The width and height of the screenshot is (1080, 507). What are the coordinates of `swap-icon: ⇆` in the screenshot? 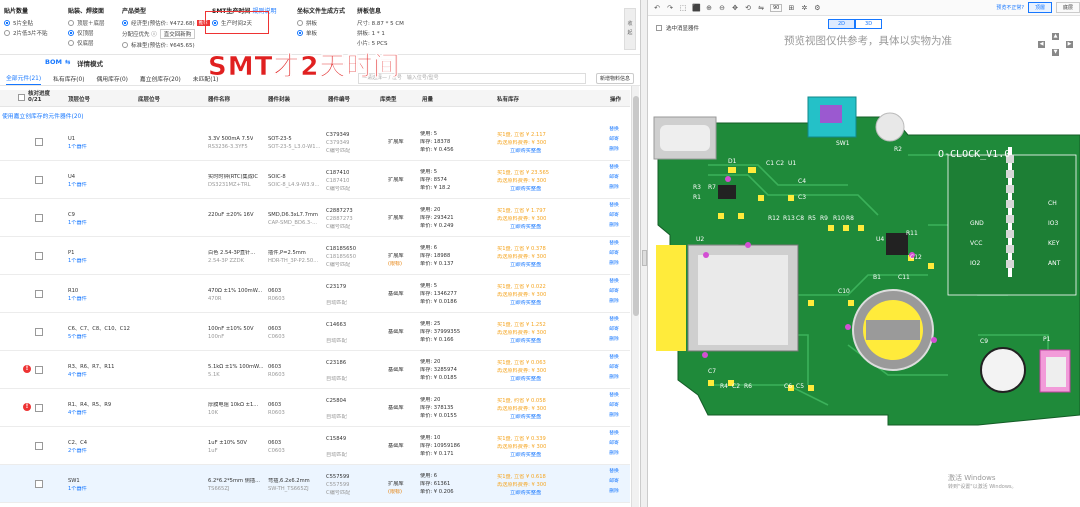 It's located at (67, 62).